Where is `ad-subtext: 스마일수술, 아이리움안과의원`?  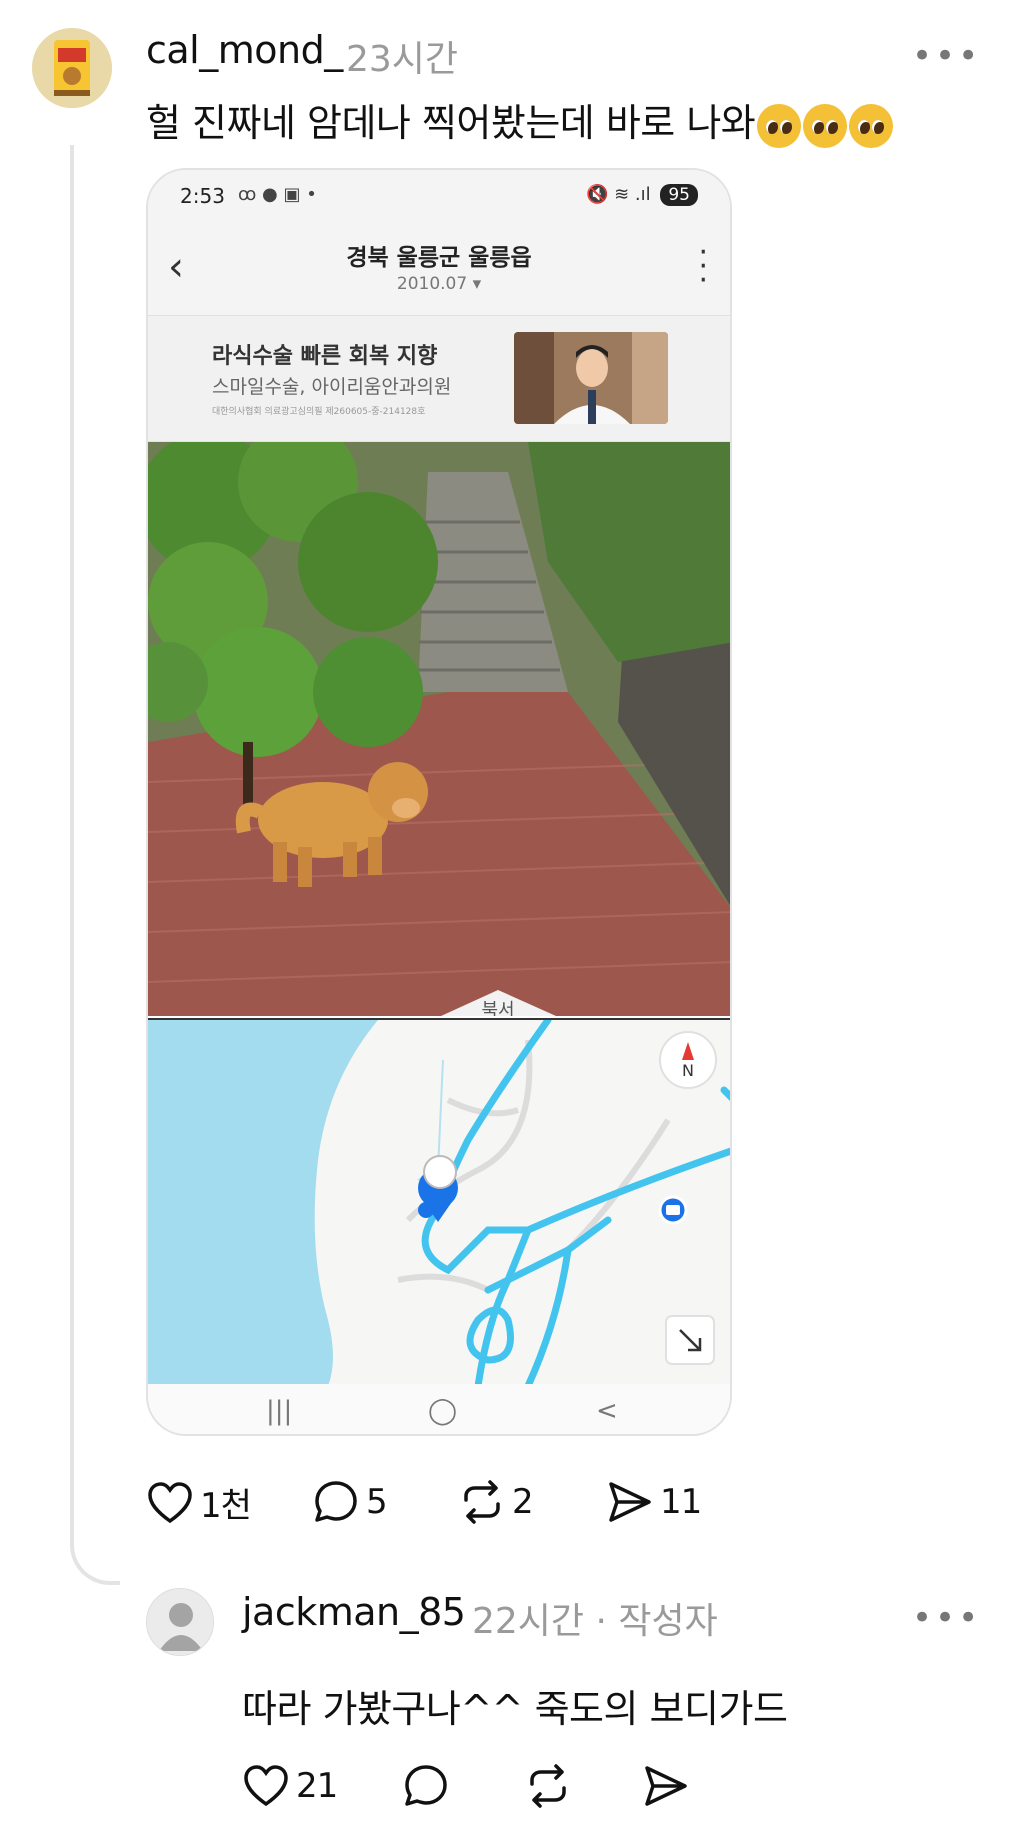
ad-subtext: 스마일수술, 아이리움안과의원 is located at coordinates (332, 387).